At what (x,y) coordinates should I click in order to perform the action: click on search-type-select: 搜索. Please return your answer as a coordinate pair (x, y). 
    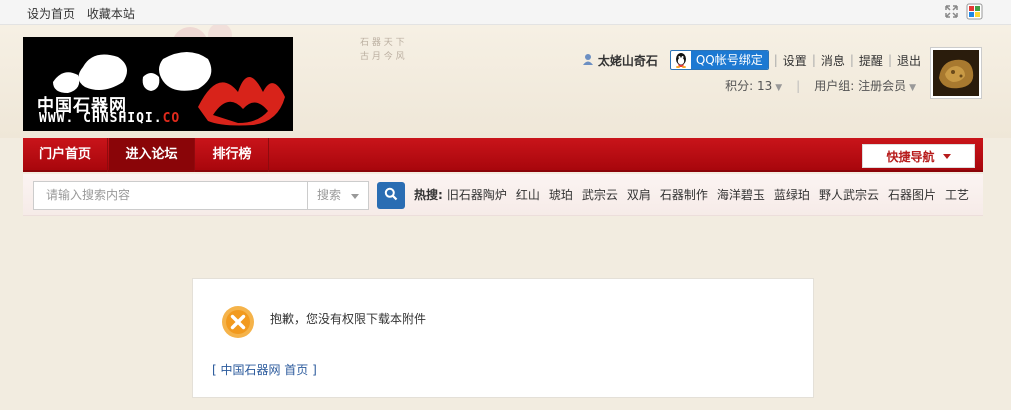
    Looking at the image, I should click on (338, 195).